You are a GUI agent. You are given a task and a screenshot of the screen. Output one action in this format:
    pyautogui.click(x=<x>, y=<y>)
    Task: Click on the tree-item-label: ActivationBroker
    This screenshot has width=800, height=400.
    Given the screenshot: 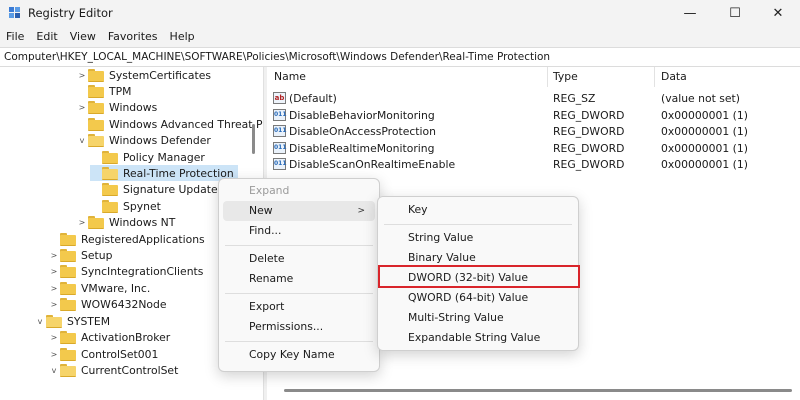 What is the action you would take?
    pyautogui.click(x=126, y=337)
    